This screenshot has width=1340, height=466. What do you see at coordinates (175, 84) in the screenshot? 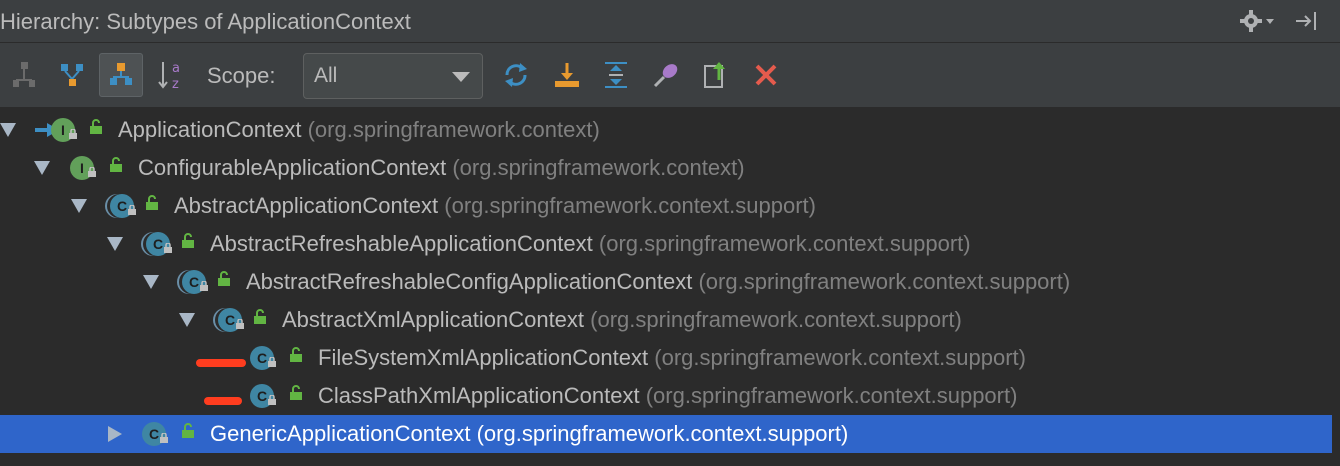
I see `svg-text: z` at bounding box center [175, 84].